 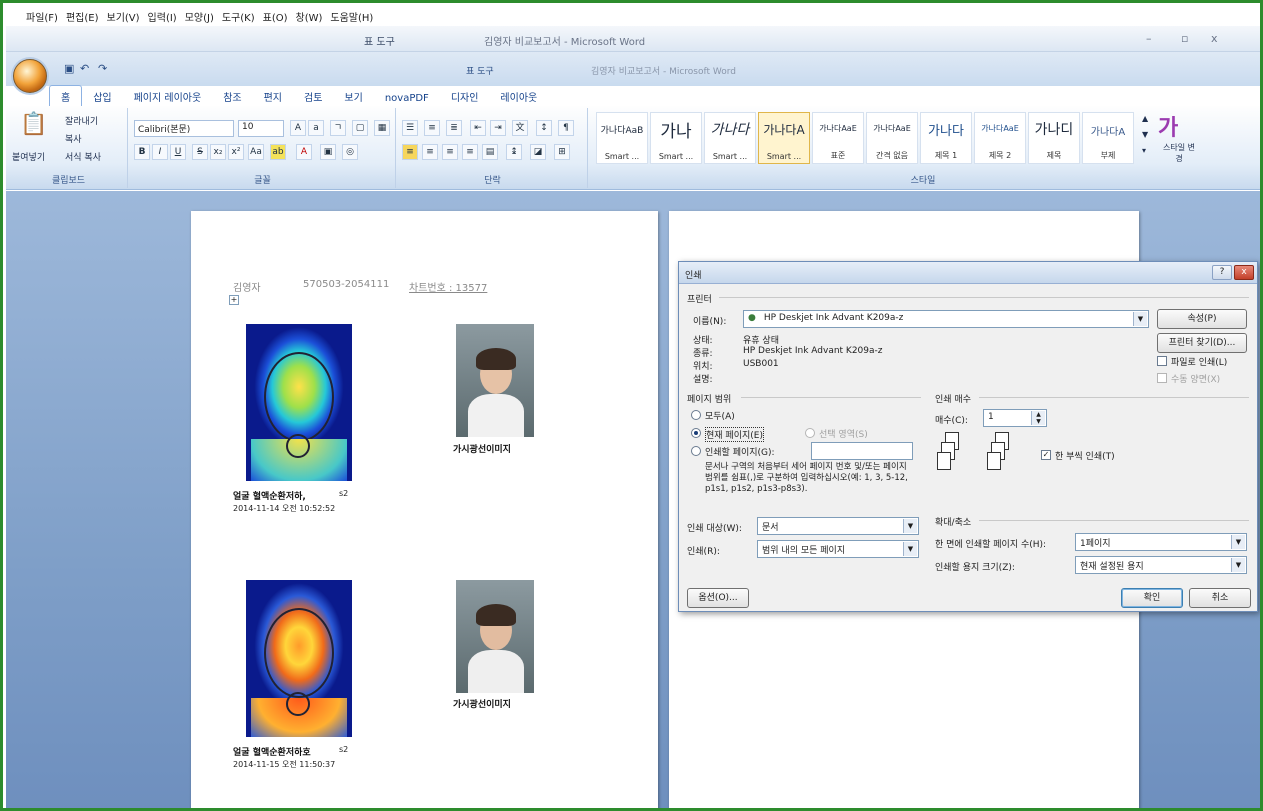 What do you see at coordinates (1161, 542) in the screenshot?
I see `pages-per-sheet-select: 1페이지 ▼` at bounding box center [1161, 542].